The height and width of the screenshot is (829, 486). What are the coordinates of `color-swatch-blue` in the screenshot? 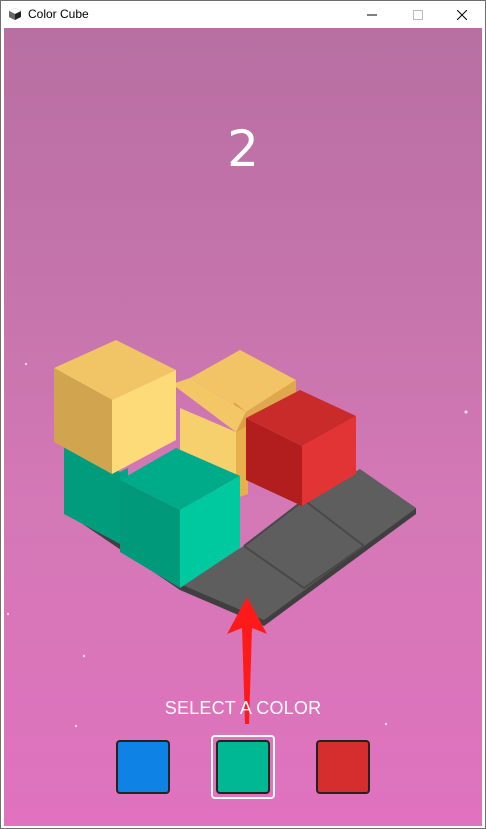 It's located at (143, 767).